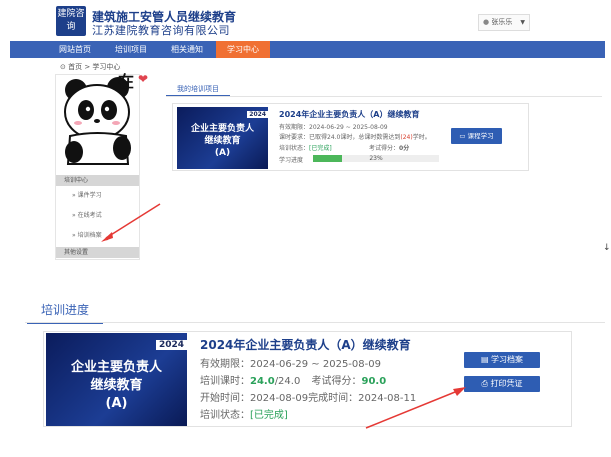  What do you see at coordinates (89, 215) in the screenshot?
I see `sidebar-item-label: 在线考试` at bounding box center [89, 215].